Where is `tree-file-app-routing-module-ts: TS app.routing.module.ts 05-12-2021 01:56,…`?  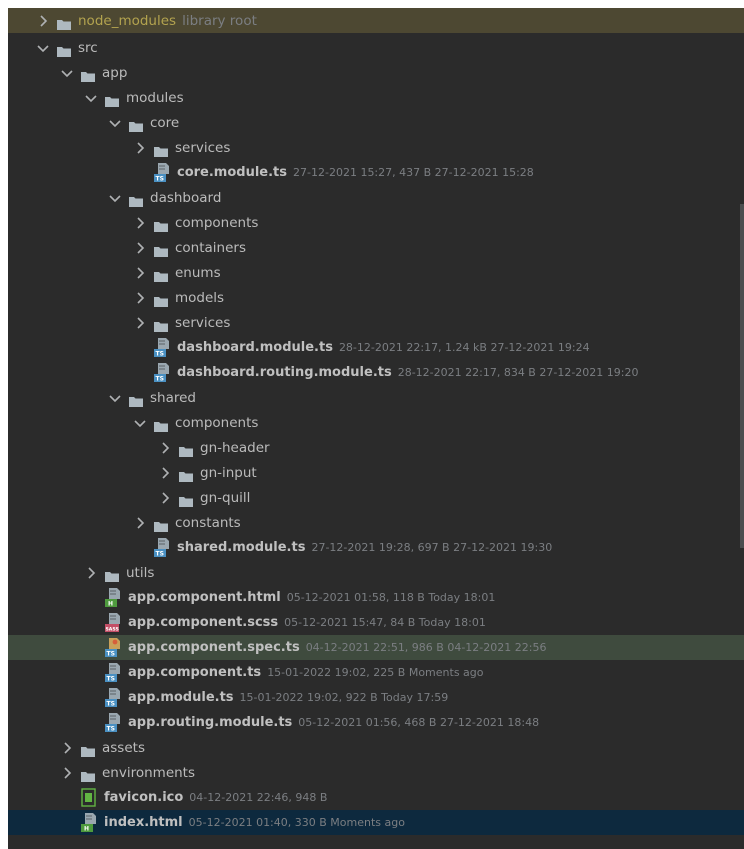
tree-file-app-routing-module-ts: TS app.routing.module.ts 05-12-2021 01:56,… is located at coordinates (376, 722).